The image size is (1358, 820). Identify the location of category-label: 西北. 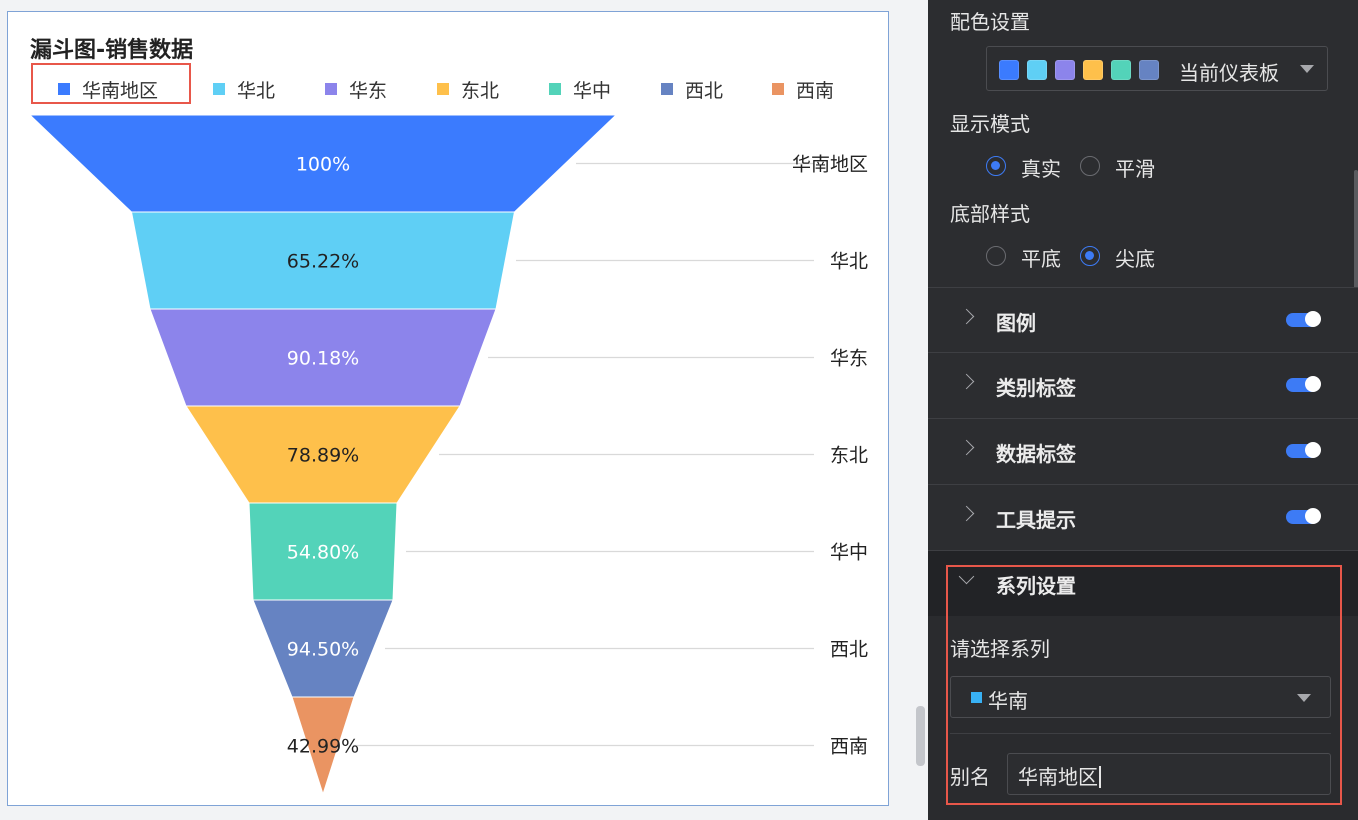
(849, 650).